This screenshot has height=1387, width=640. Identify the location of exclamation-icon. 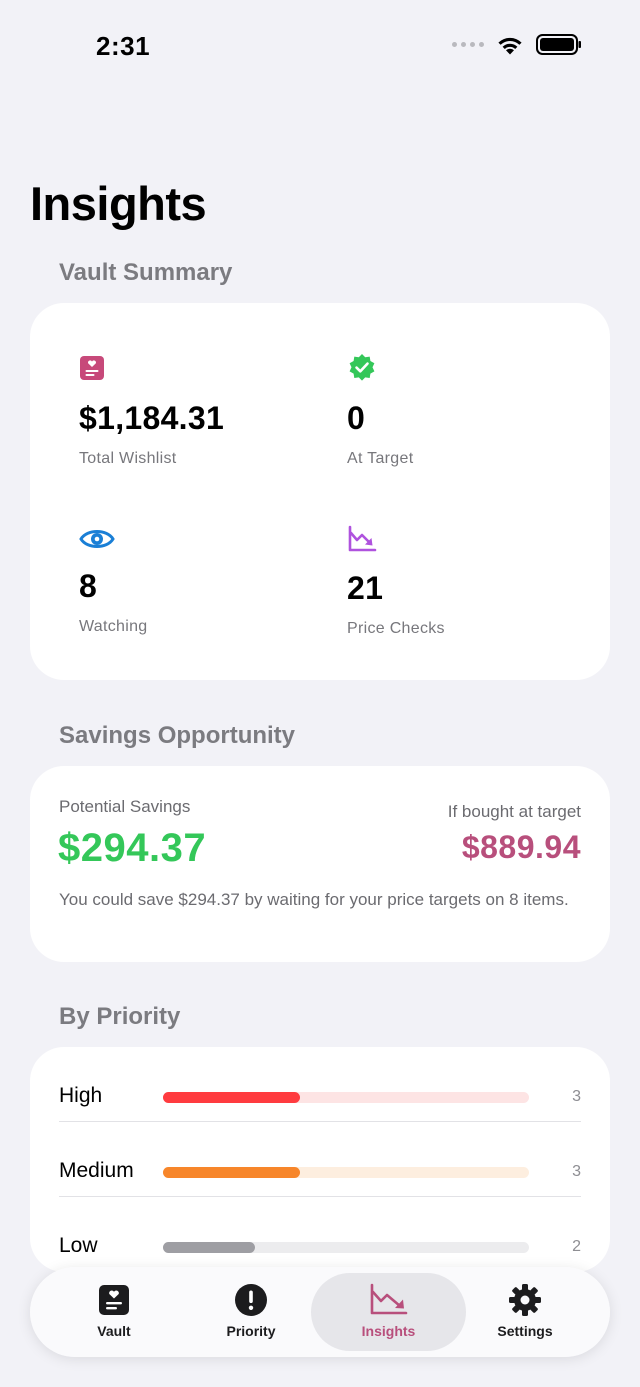
(251, 1300).